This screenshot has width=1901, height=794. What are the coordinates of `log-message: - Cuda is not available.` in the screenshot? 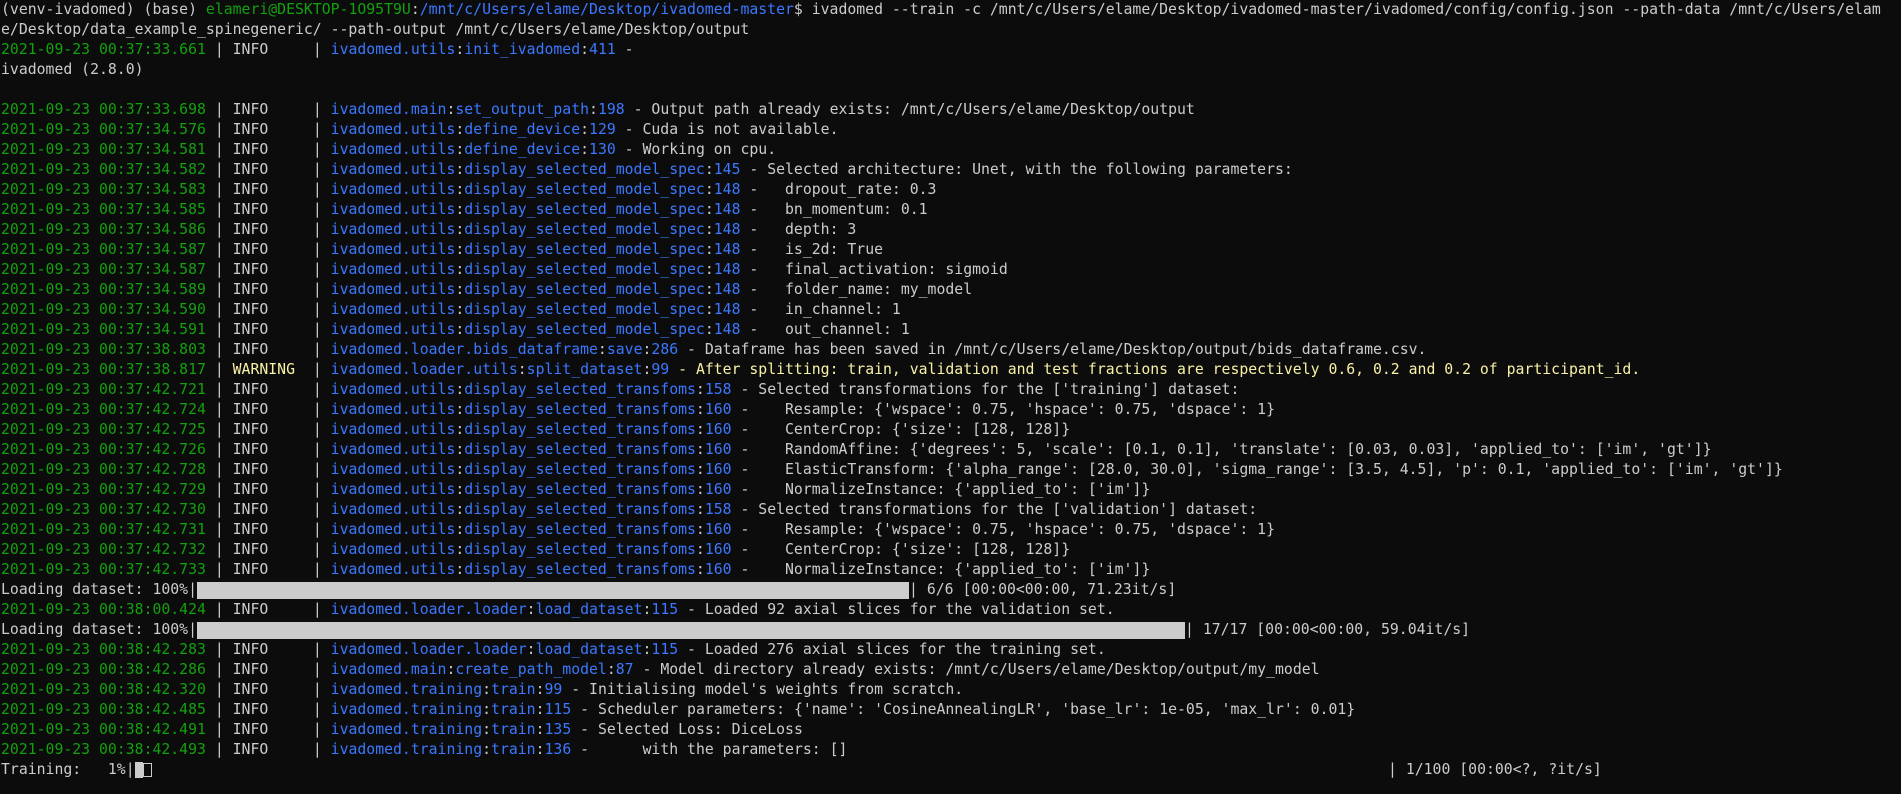 It's located at (727, 129).